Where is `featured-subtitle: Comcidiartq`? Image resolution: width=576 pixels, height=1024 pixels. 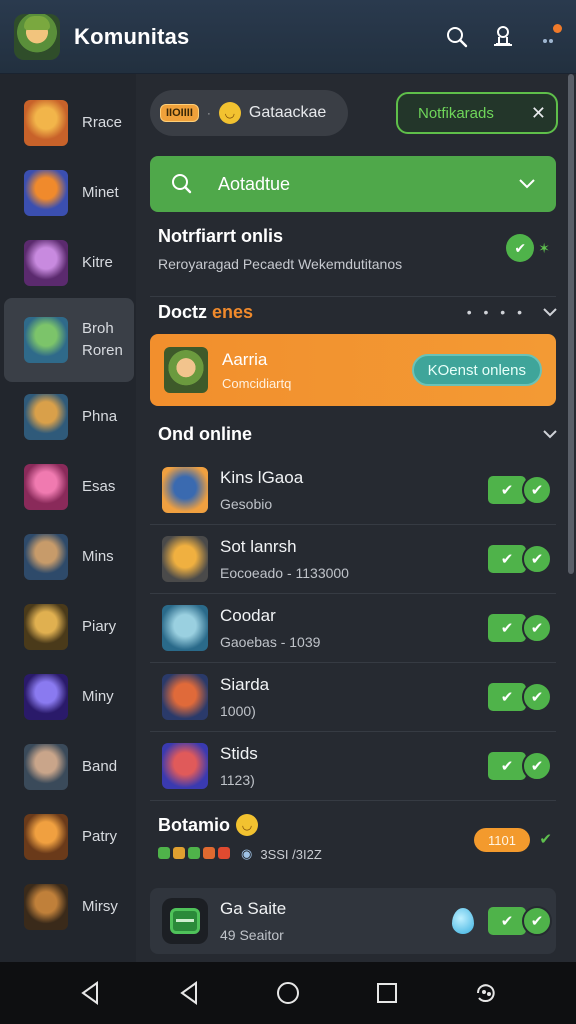 featured-subtitle: Comcidiartq is located at coordinates (257, 383).